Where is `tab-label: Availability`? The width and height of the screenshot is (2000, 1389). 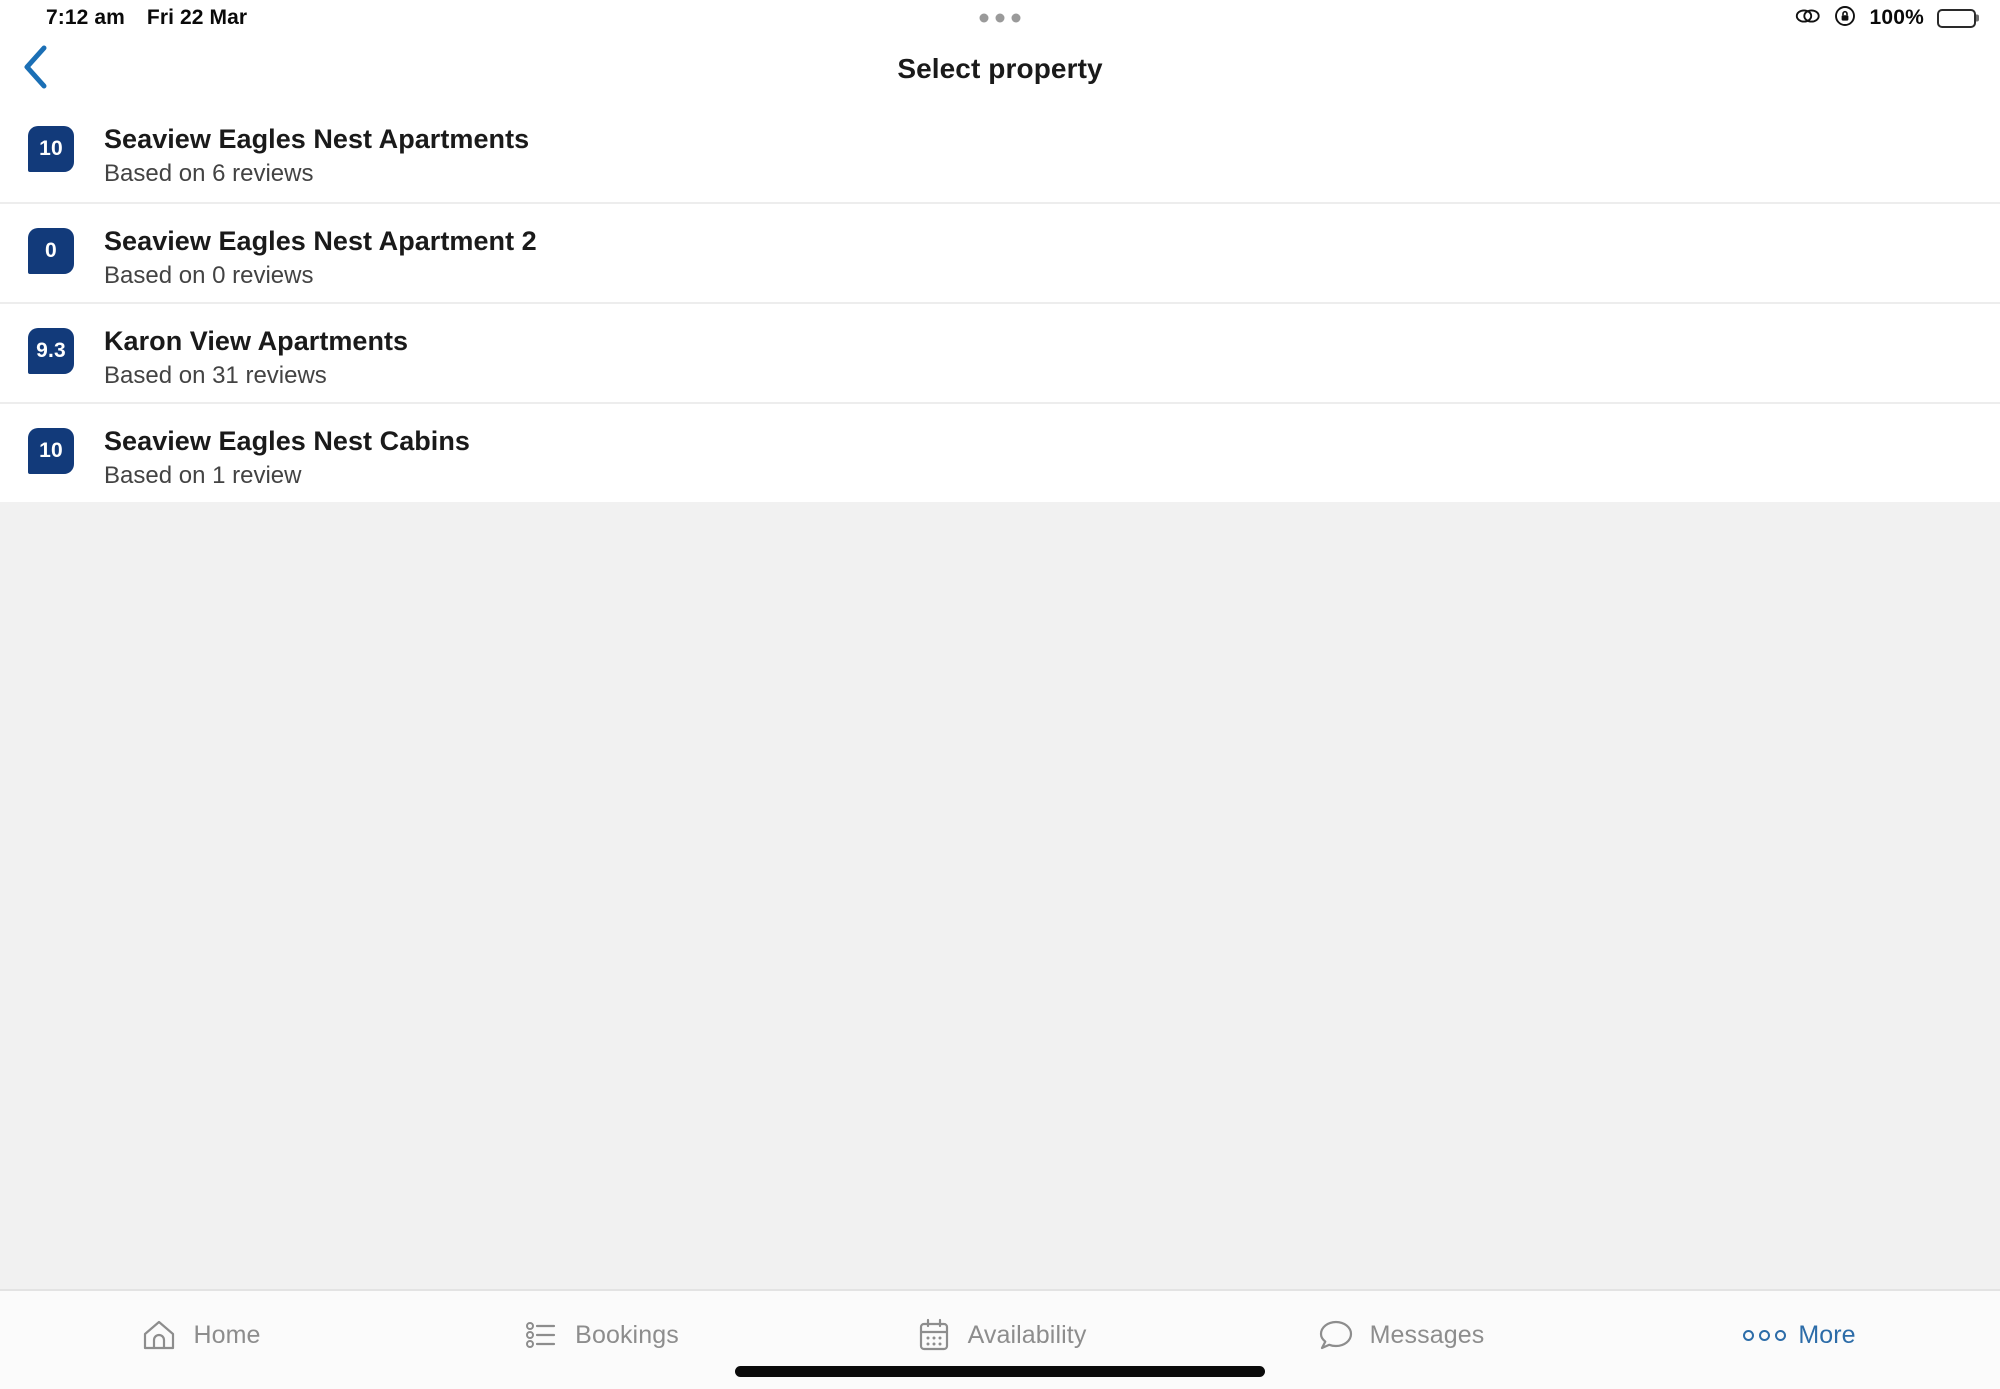 tab-label: Availability is located at coordinates (1027, 1334).